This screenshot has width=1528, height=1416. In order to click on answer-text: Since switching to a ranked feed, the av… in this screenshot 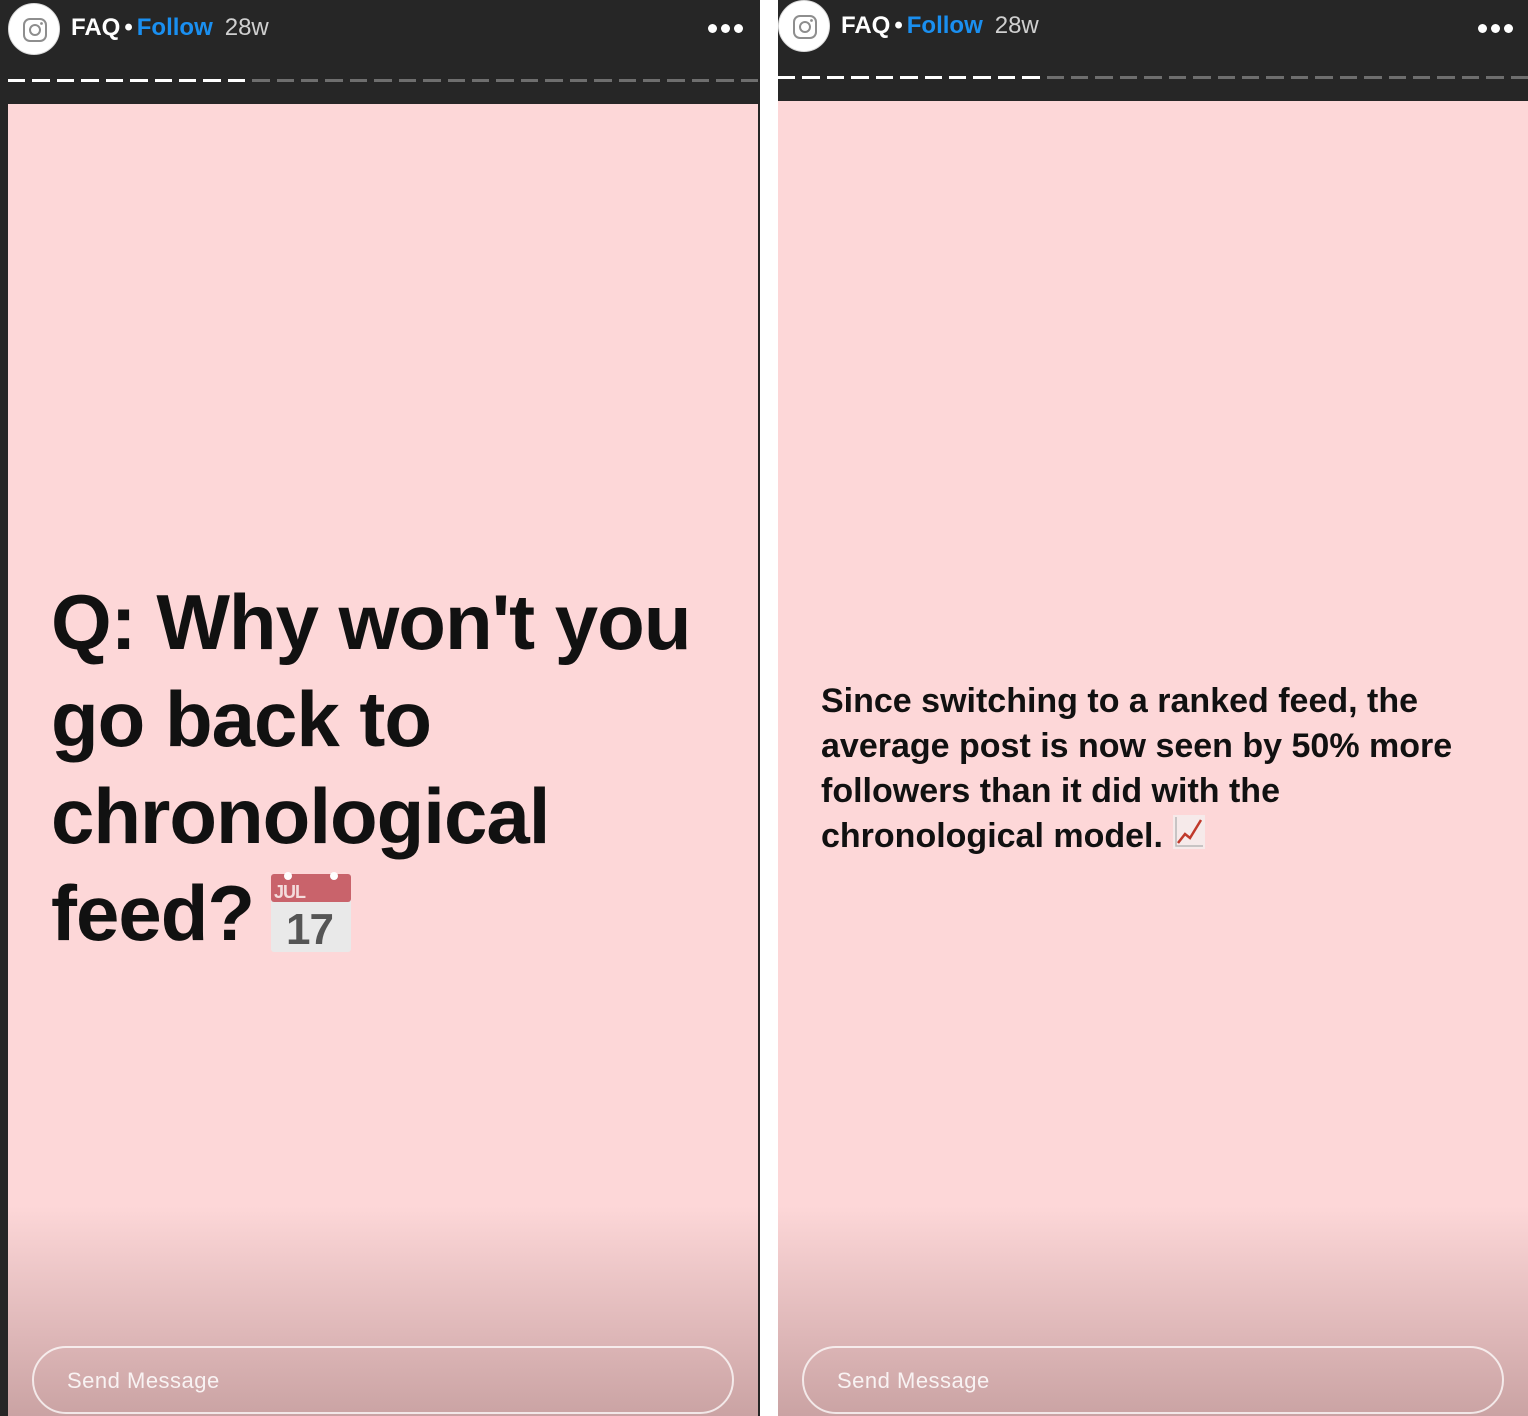, I will do `click(1137, 768)`.